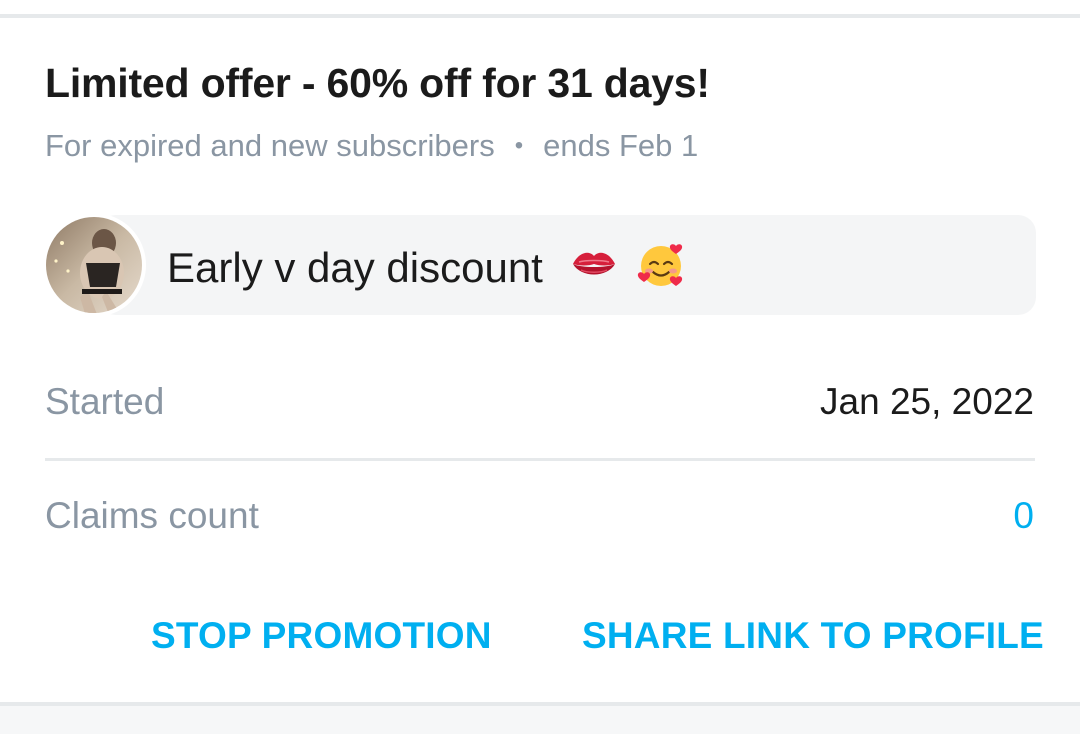  Describe the element at coordinates (540, 720) in the screenshot. I see `next-card-edge` at that location.